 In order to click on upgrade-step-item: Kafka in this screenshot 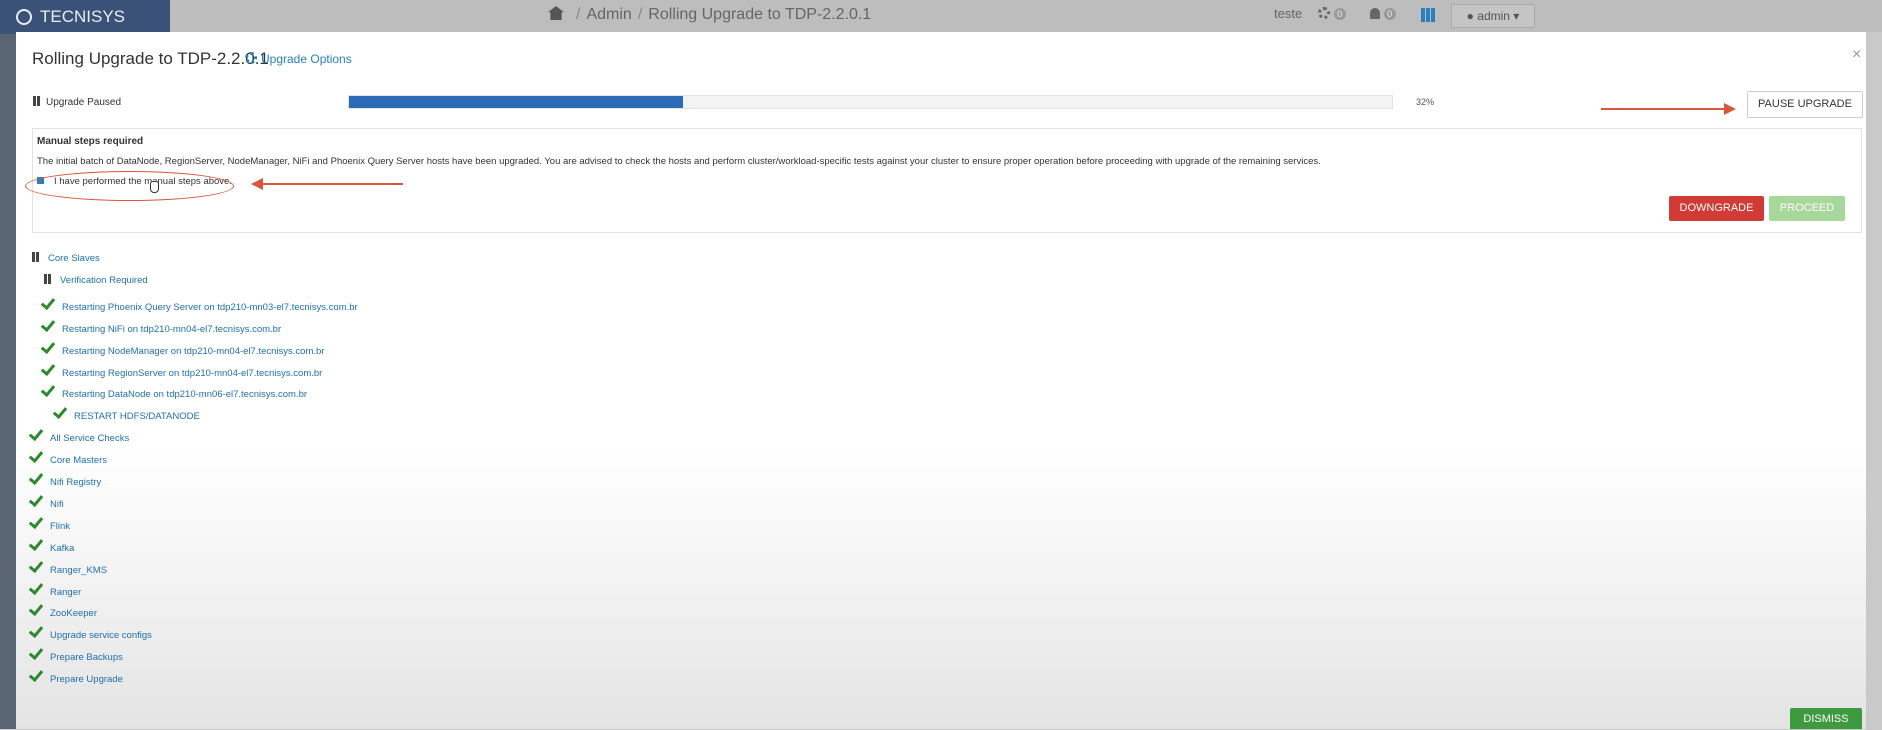, I will do `click(51, 544)`.